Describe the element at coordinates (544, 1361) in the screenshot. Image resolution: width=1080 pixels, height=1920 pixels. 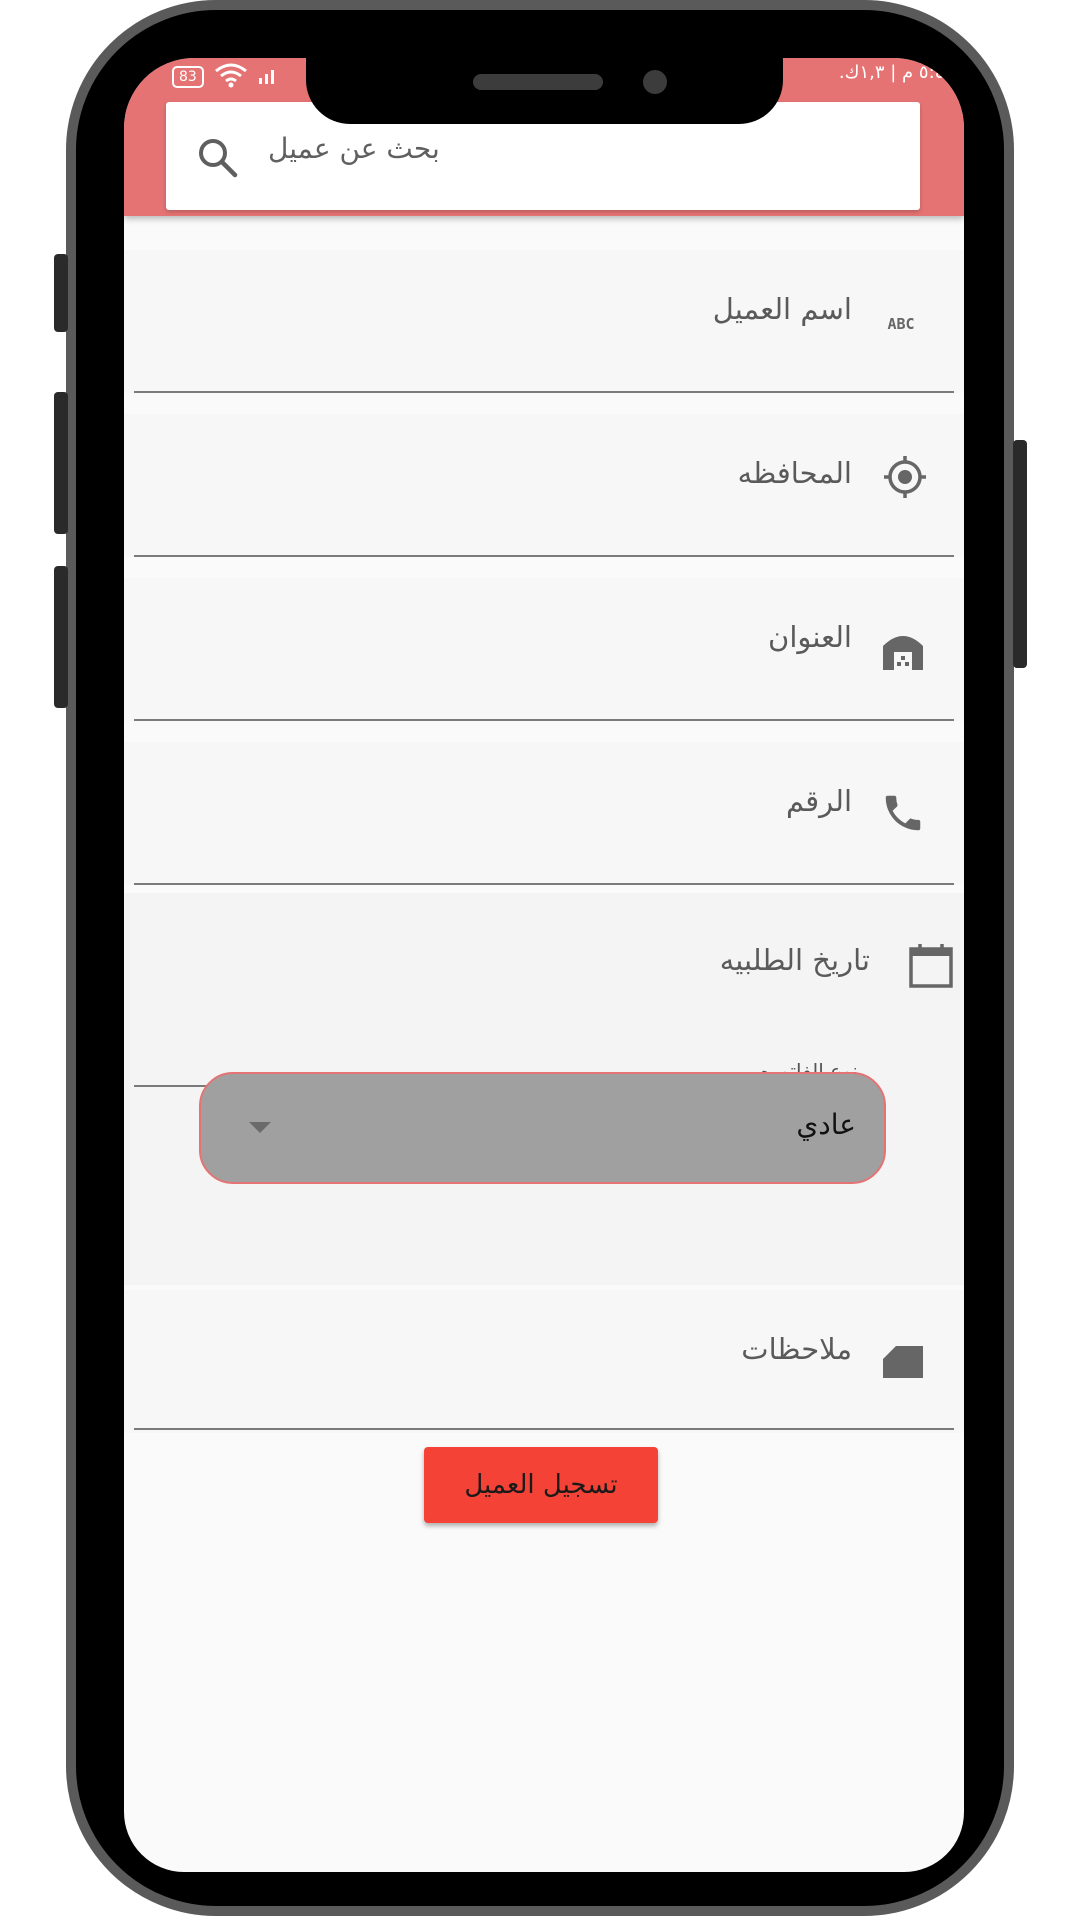
I see `notes-field: ملاحظات` at that location.